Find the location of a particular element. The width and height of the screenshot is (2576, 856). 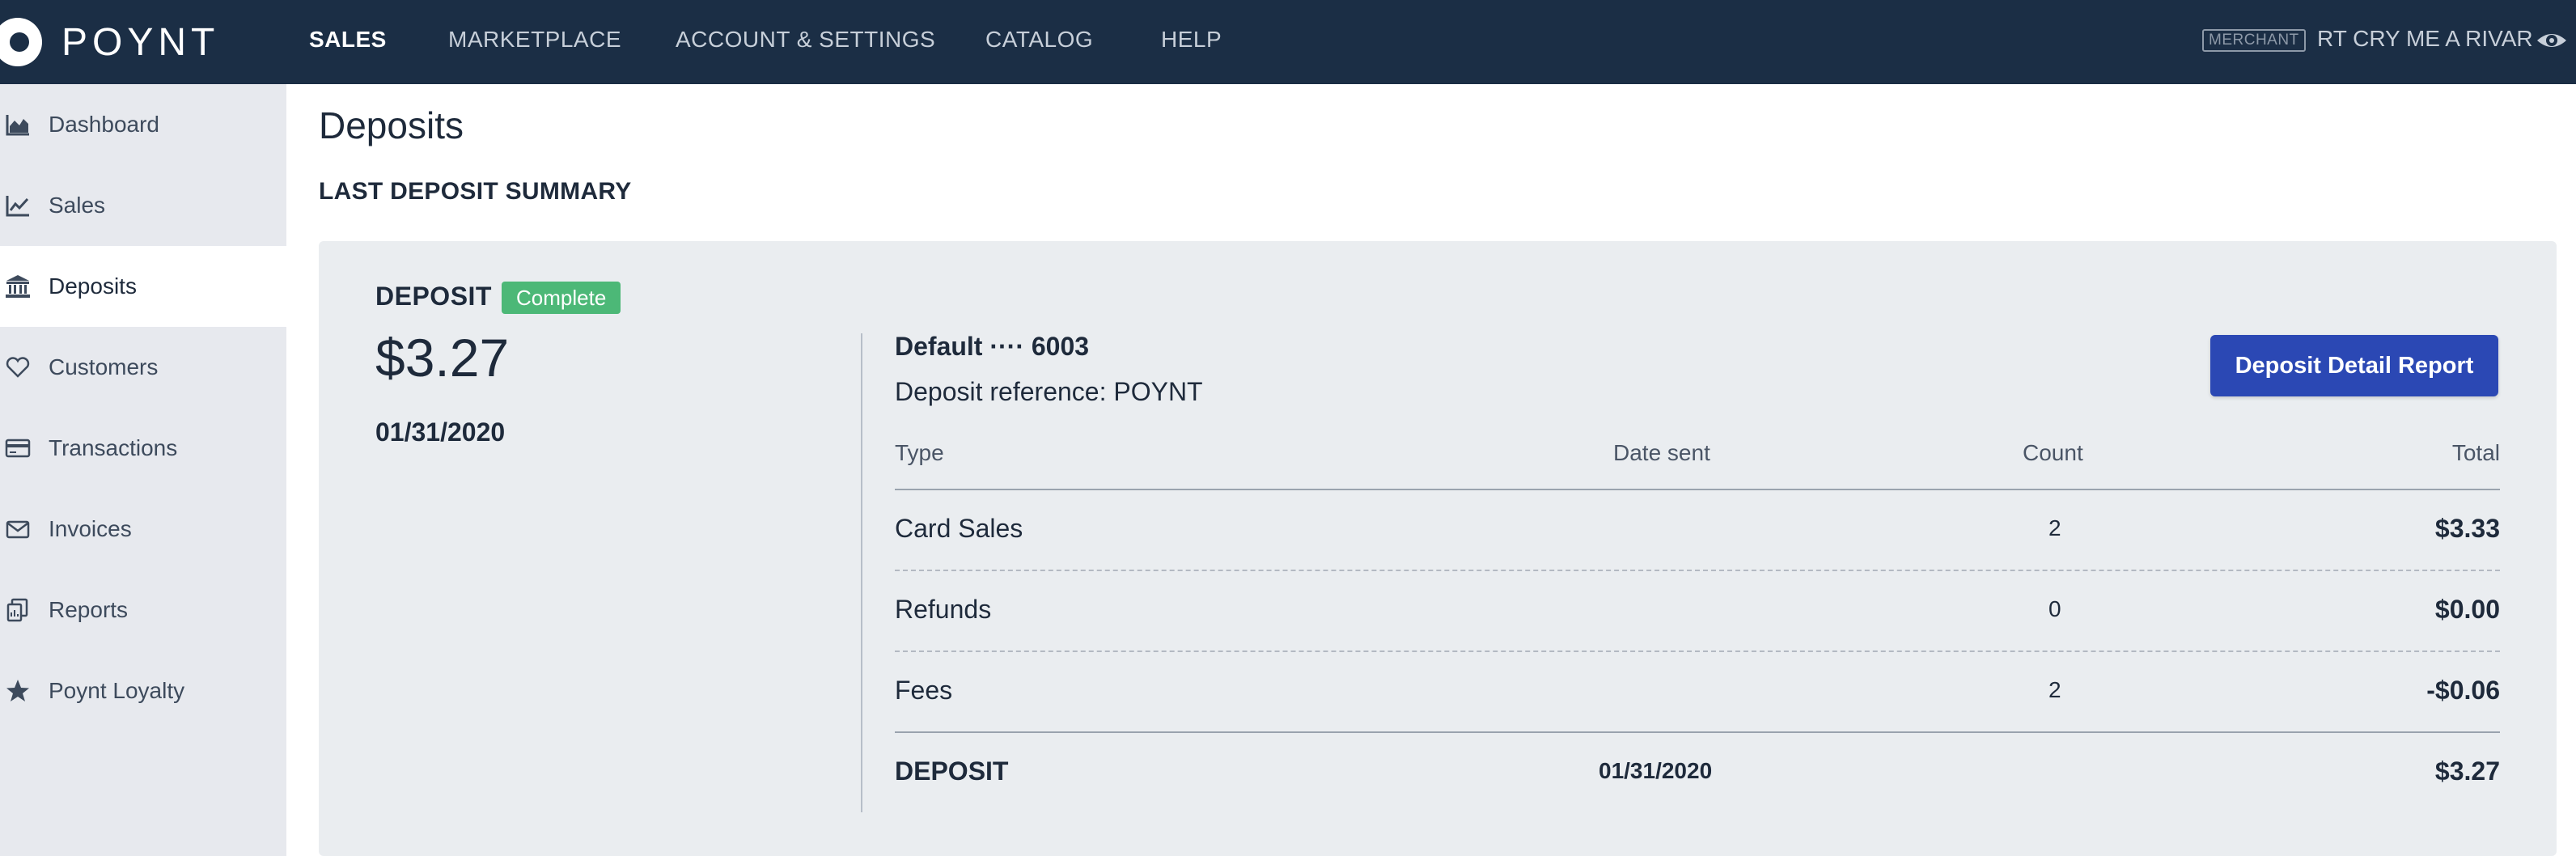

nav-sales: SALES is located at coordinates (348, 40).